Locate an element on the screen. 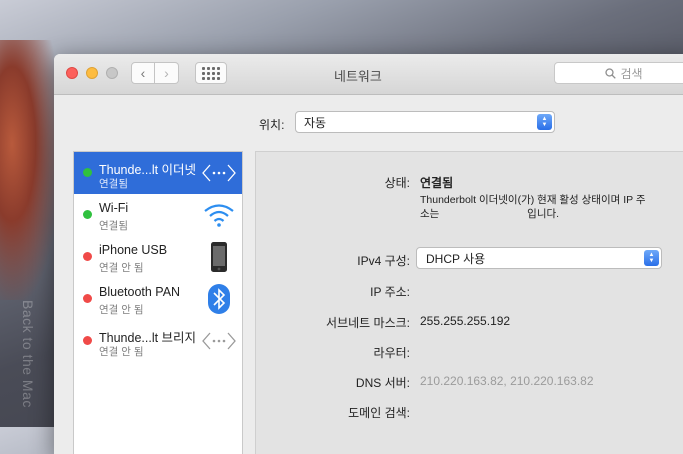  status-desc-tail: 입니다. is located at coordinates (543, 214).